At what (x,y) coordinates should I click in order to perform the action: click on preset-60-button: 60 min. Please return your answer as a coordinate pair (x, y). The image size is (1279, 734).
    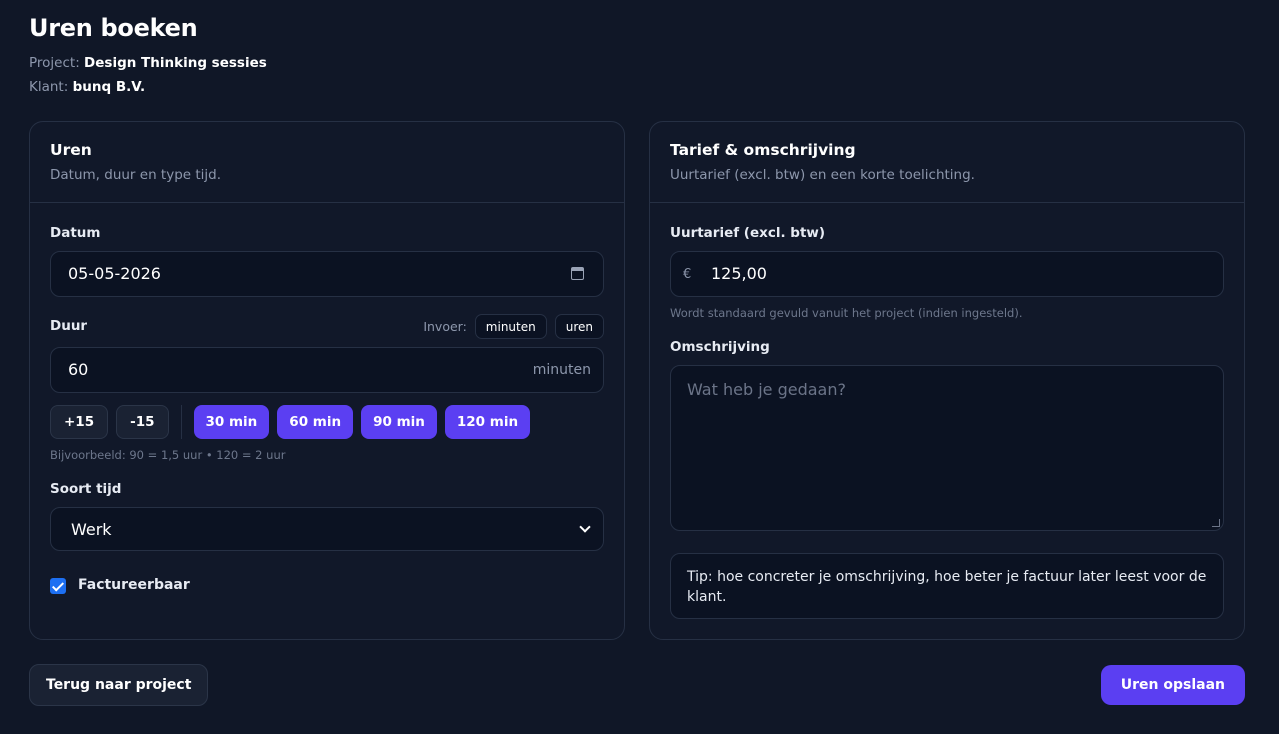
    Looking at the image, I should click on (315, 422).